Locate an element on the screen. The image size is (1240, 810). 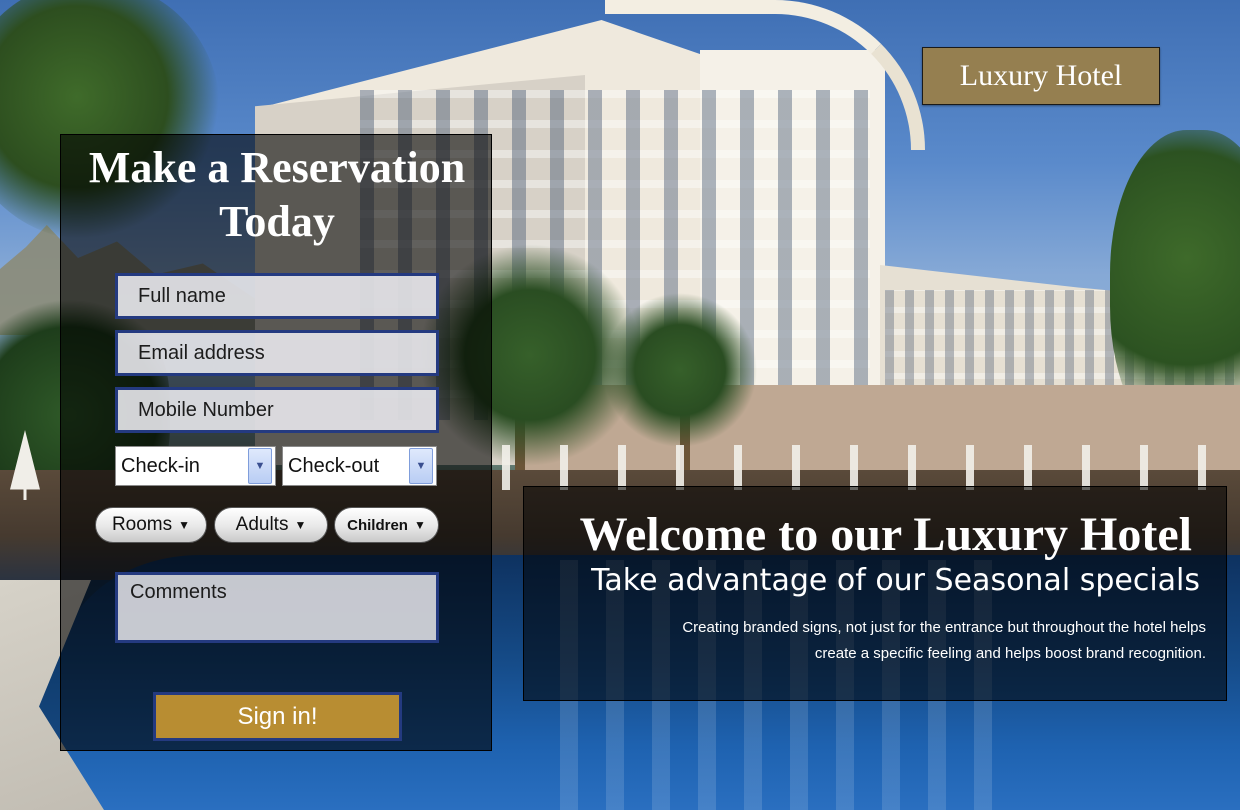
checkin-label: Check-in is located at coordinates (160, 465).